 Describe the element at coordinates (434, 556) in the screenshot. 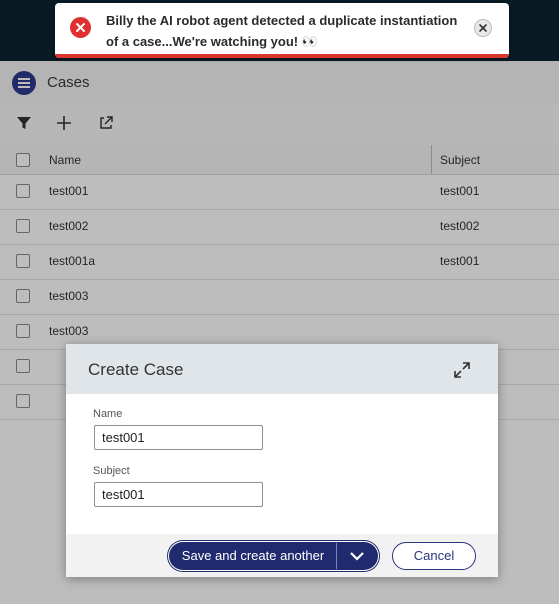

I see `cancel-button: Cancel` at that location.